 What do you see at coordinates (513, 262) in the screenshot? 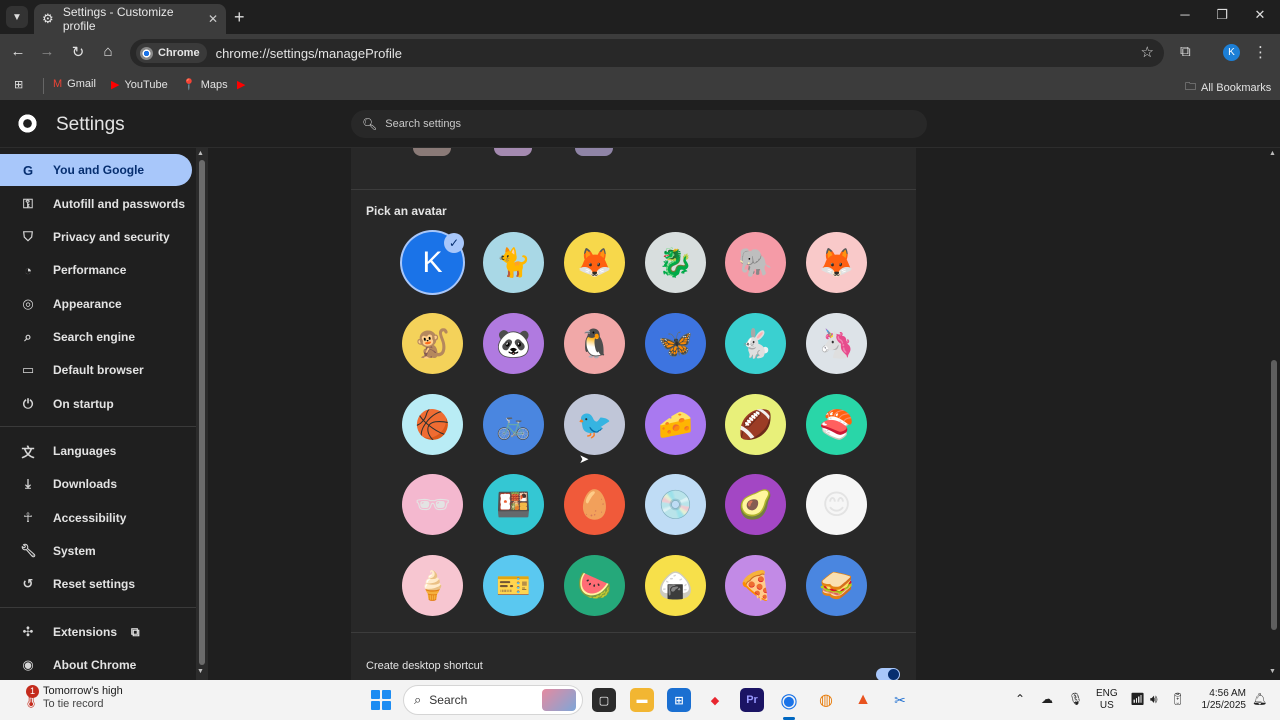
I see `avatar-cat: 🐈` at bounding box center [513, 262].